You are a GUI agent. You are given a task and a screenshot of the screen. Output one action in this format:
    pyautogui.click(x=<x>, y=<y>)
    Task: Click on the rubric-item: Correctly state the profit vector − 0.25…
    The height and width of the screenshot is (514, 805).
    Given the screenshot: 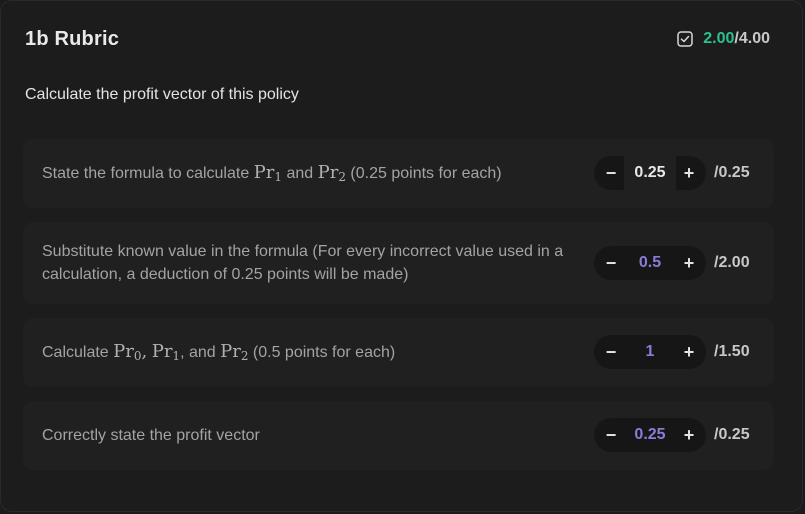 What is the action you would take?
    pyautogui.click(x=398, y=435)
    